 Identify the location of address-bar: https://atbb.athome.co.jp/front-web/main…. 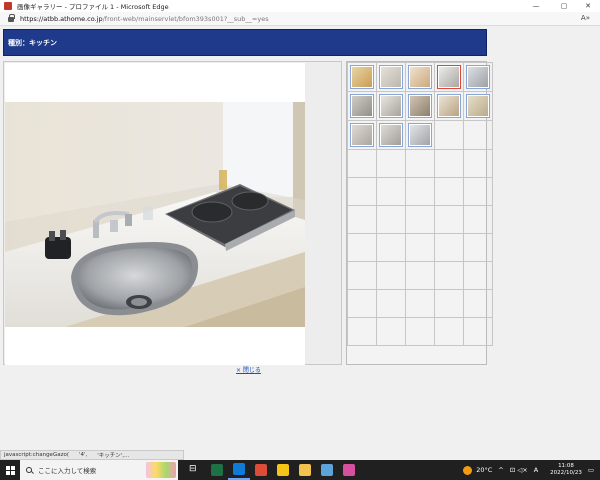
(300, 19).